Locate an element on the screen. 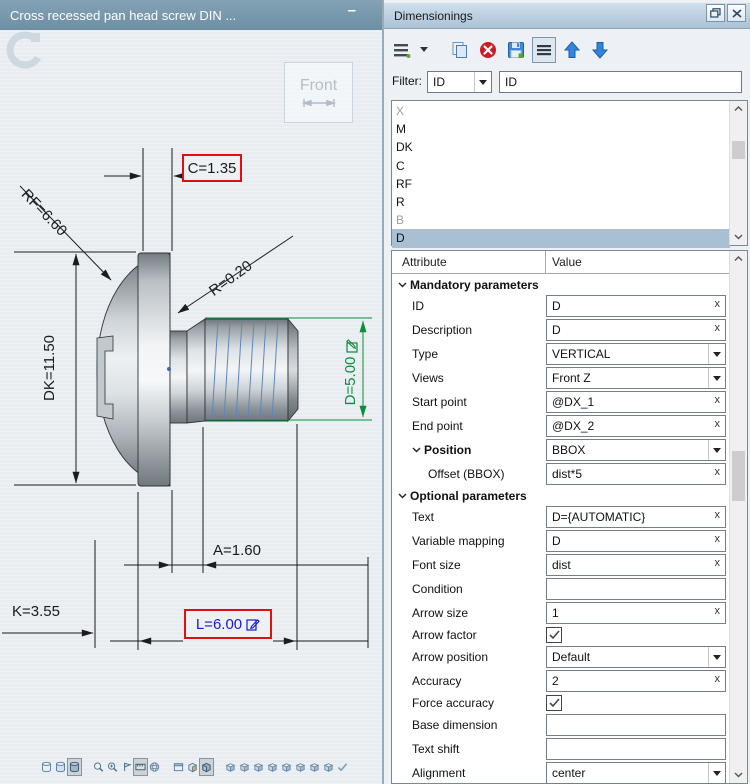  rotate-view-button is located at coordinates (154, 767).